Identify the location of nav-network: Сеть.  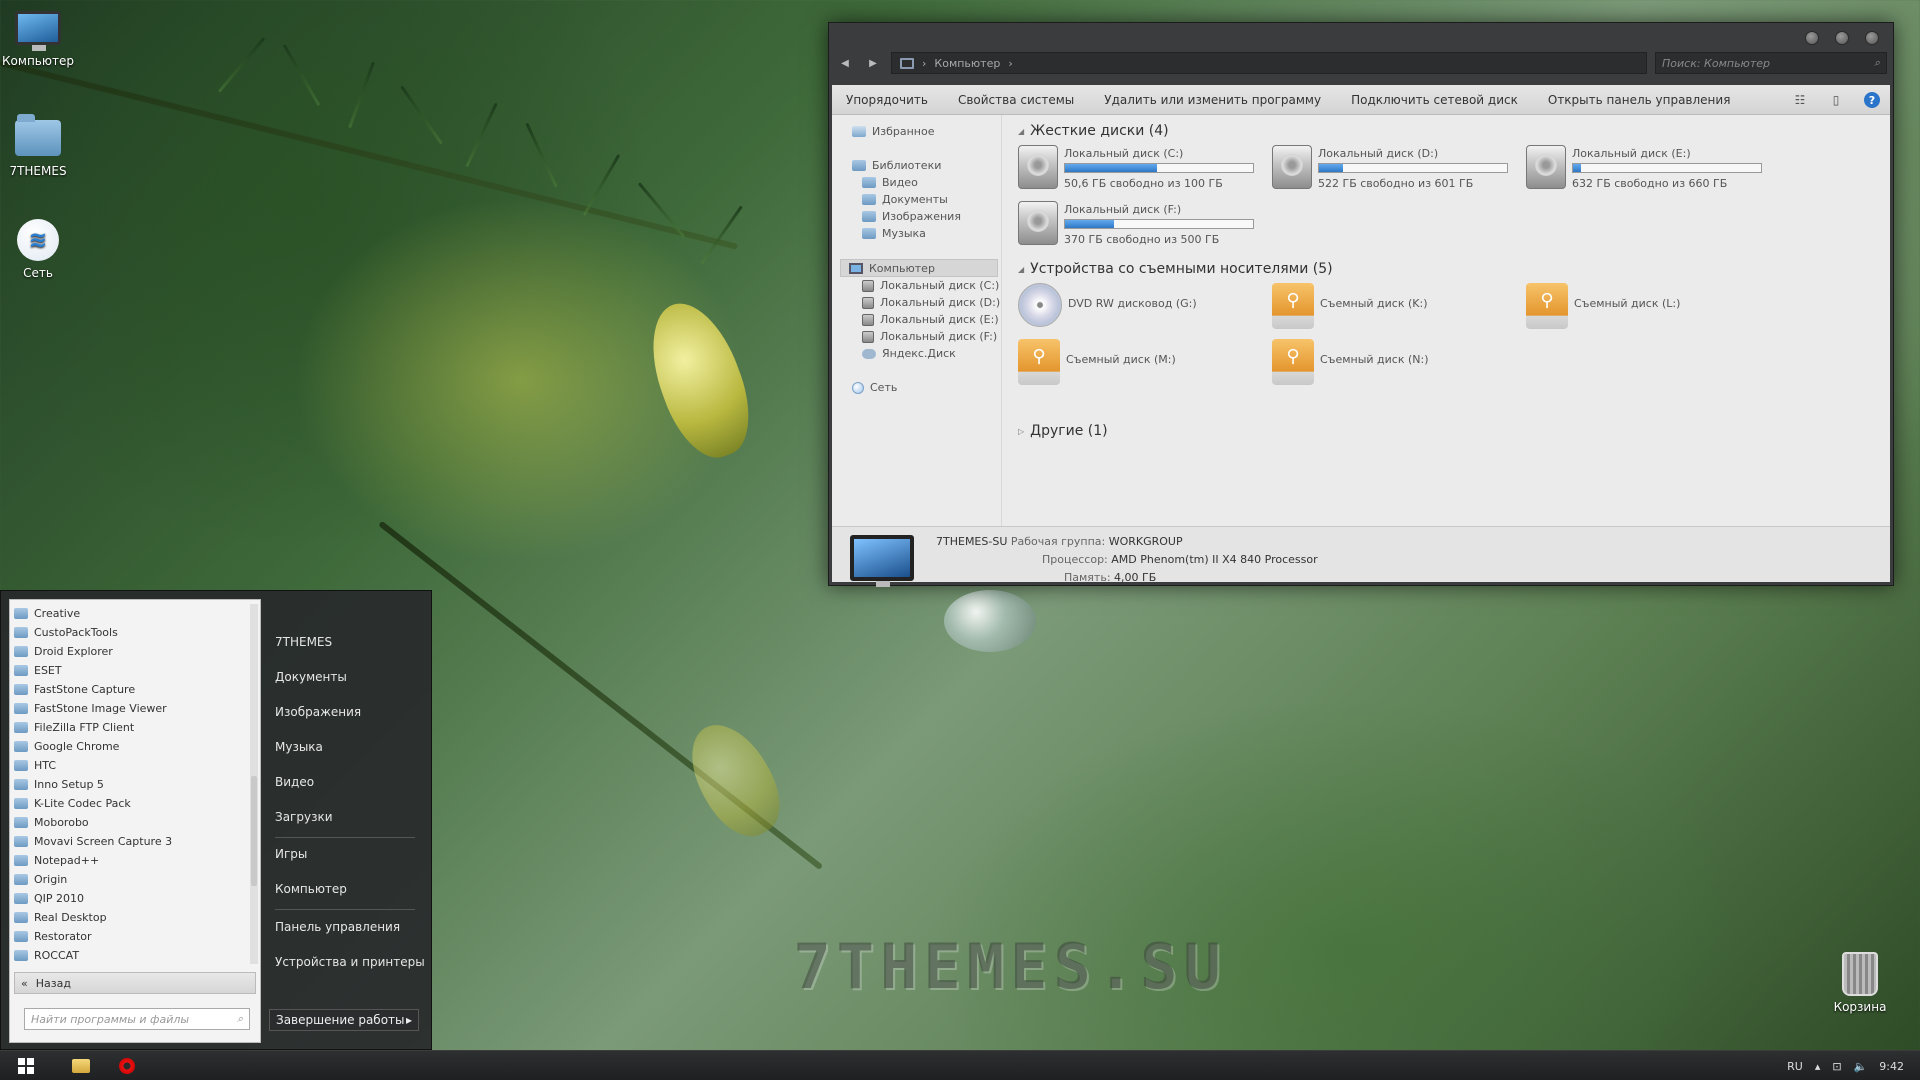
(874, 387).